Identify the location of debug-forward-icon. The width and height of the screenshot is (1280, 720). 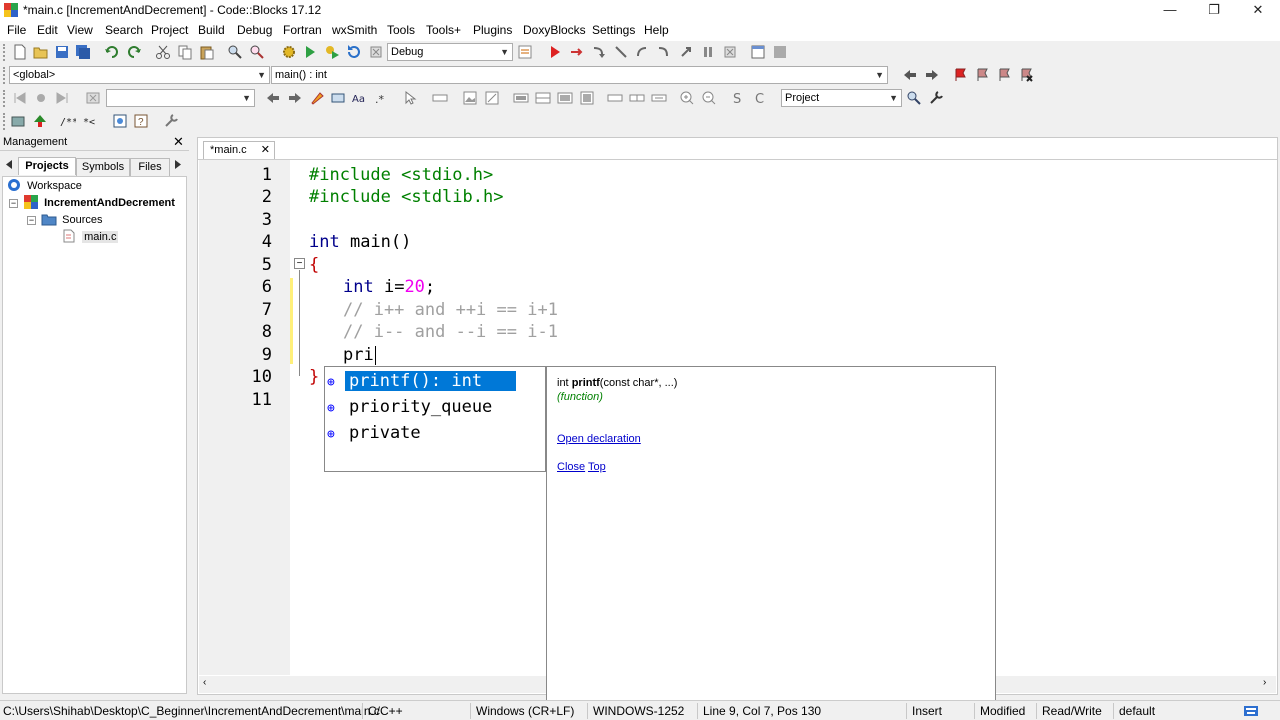
(62, 98).